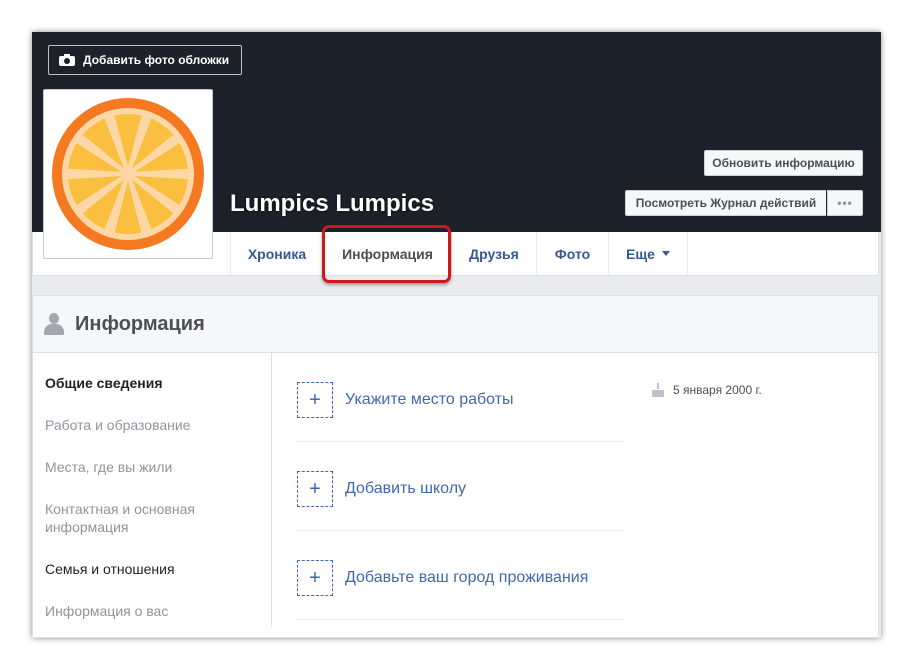 Image resolution: width=915 pixels, height=671 pixels. What do you see at coordinates (150, 611) in the screenshot?
I see `sidebar-item-details: Информация о вас` at bounding box center [150, 611].